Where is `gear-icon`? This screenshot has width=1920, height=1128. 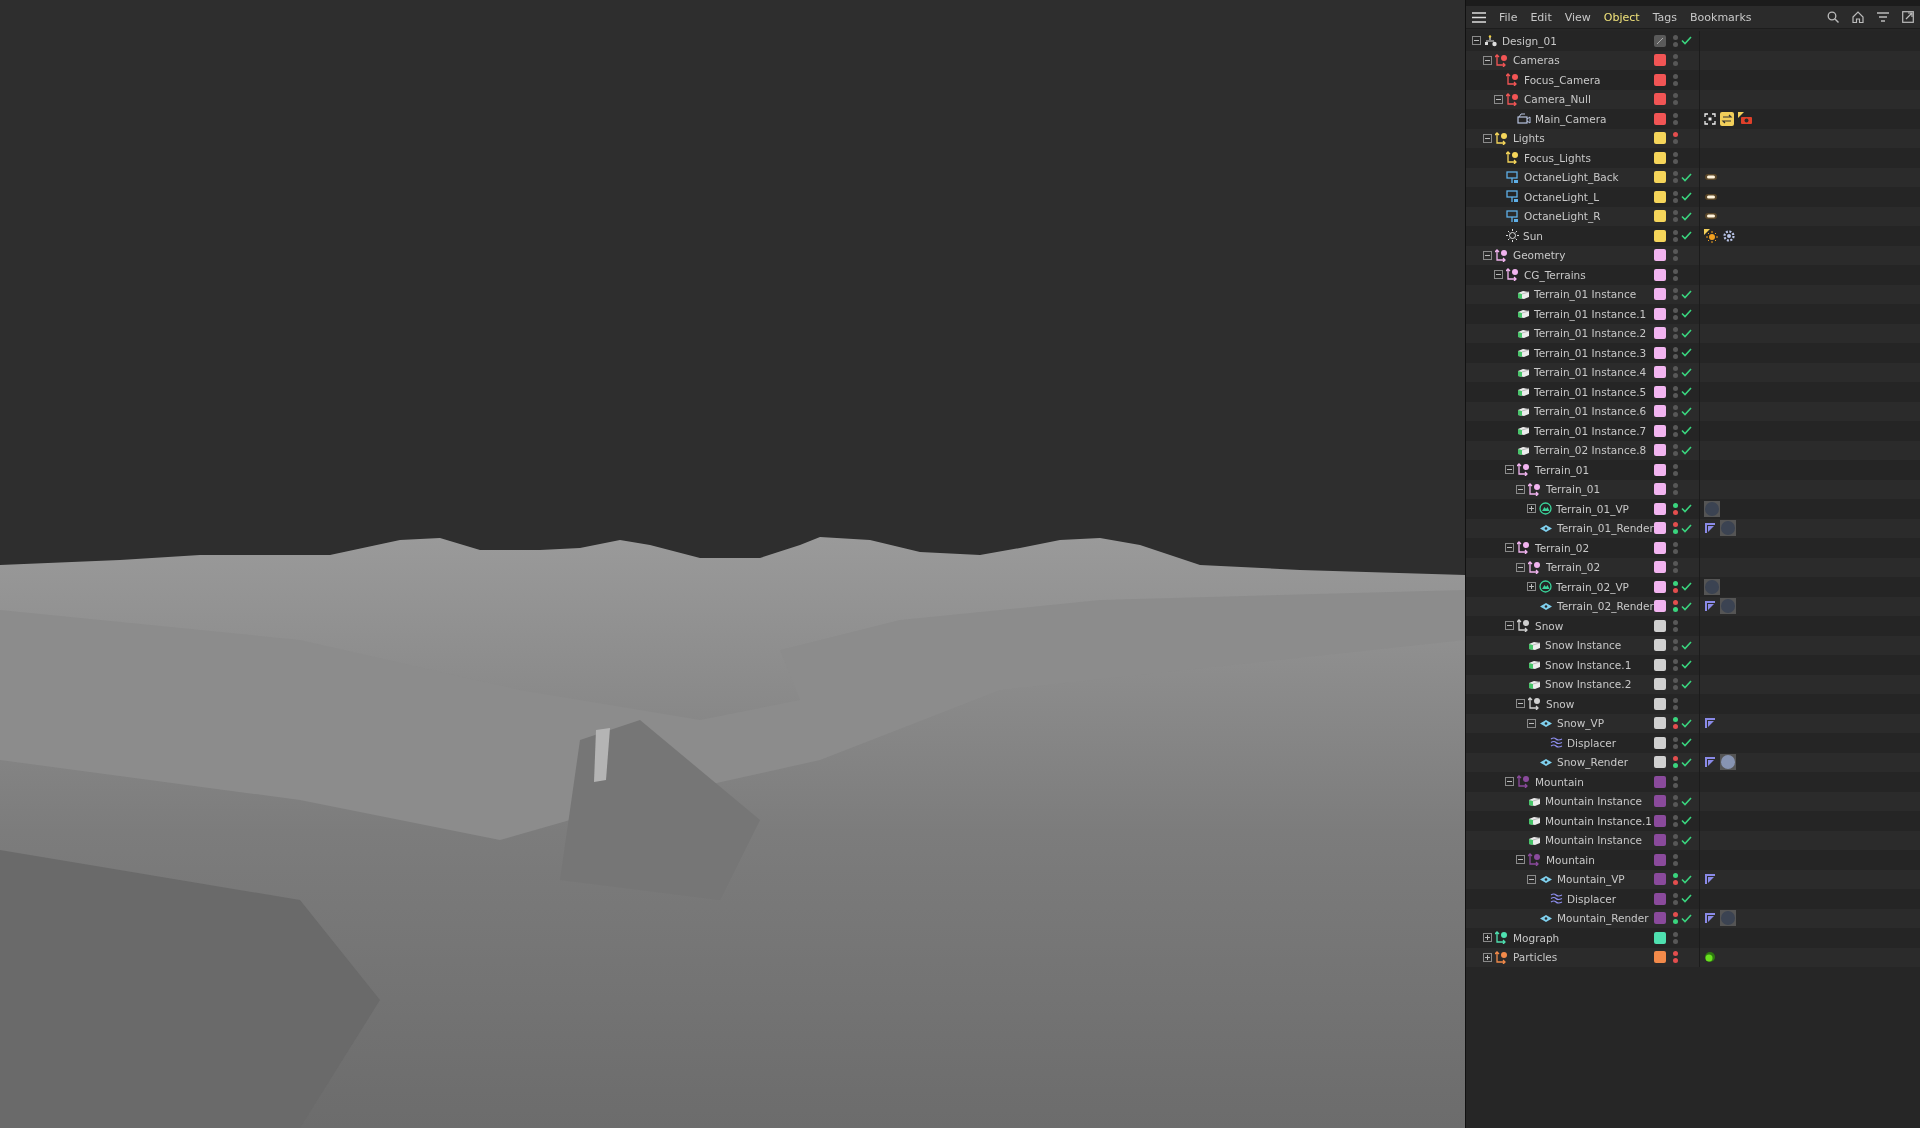 gear-icon is located at coordinates (1729, 235).